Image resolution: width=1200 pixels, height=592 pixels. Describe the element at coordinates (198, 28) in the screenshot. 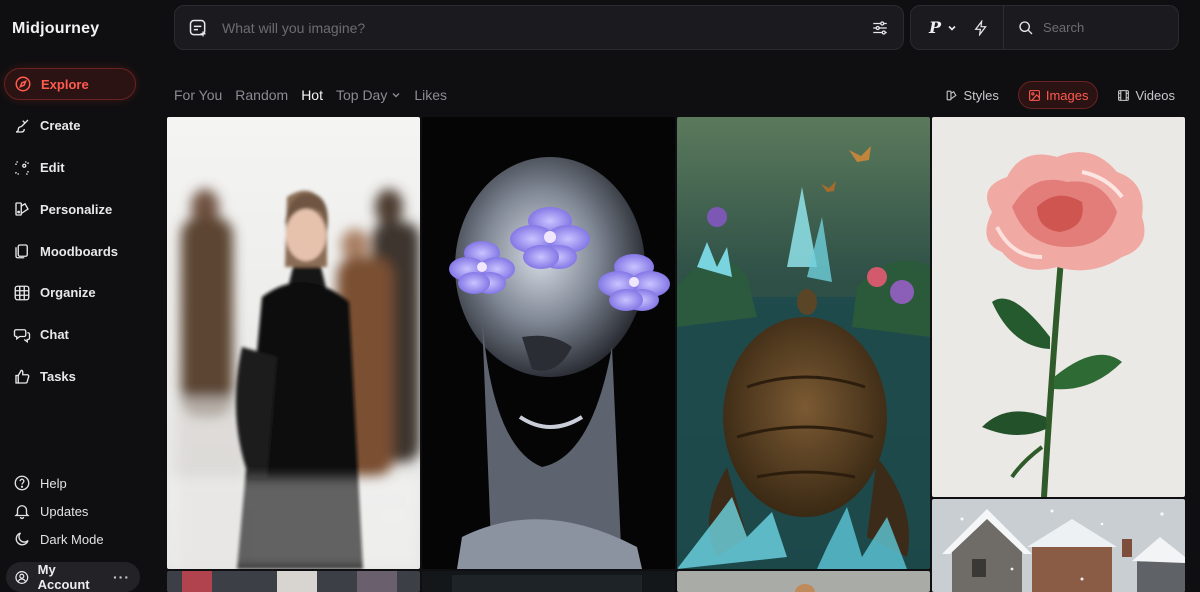

I see `image-prompt-icon` at that location.